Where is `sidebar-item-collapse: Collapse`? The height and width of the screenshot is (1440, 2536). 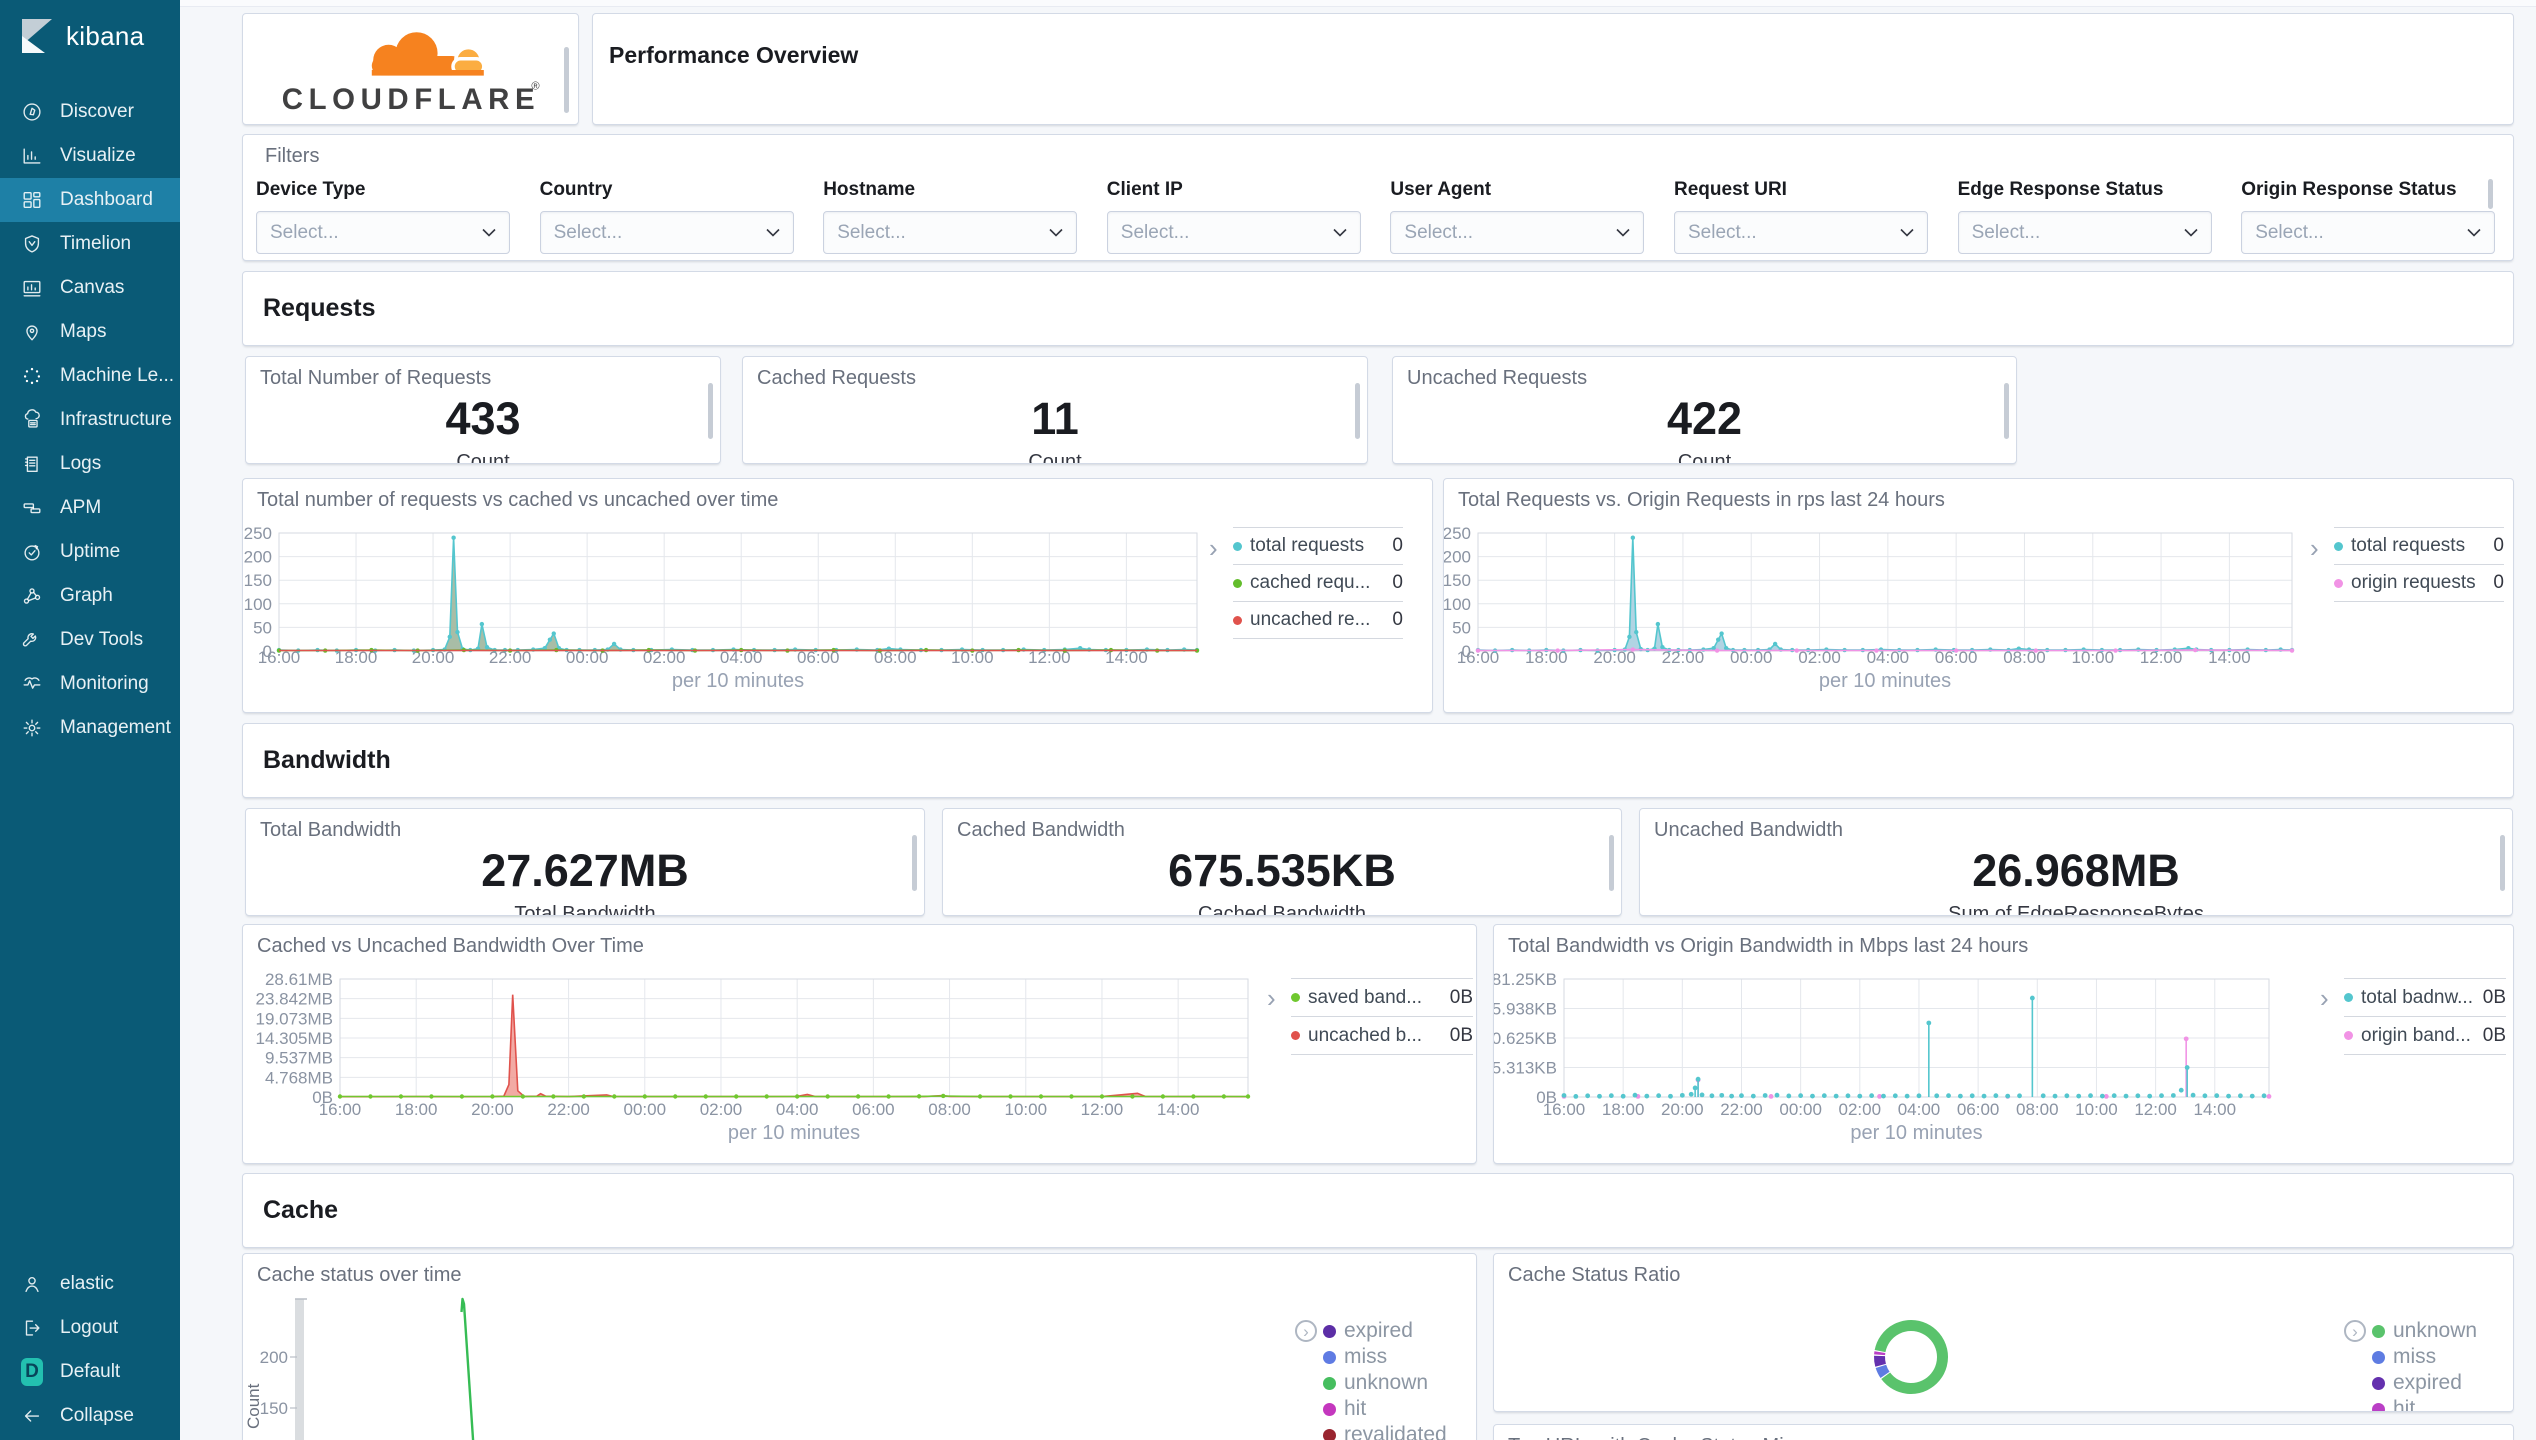
sidebar-item-collapse: Collapse is located at coordinates (90, 1416).